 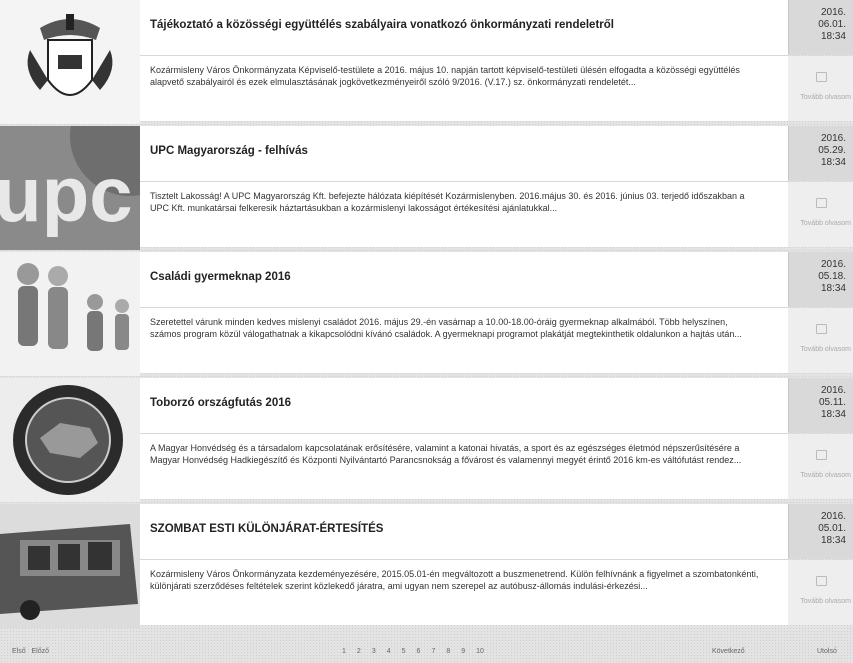 What do you see at coordinates (419, 651) in the screenshot?
I see `page-link-6: 6` at bounding box center [419, 651].